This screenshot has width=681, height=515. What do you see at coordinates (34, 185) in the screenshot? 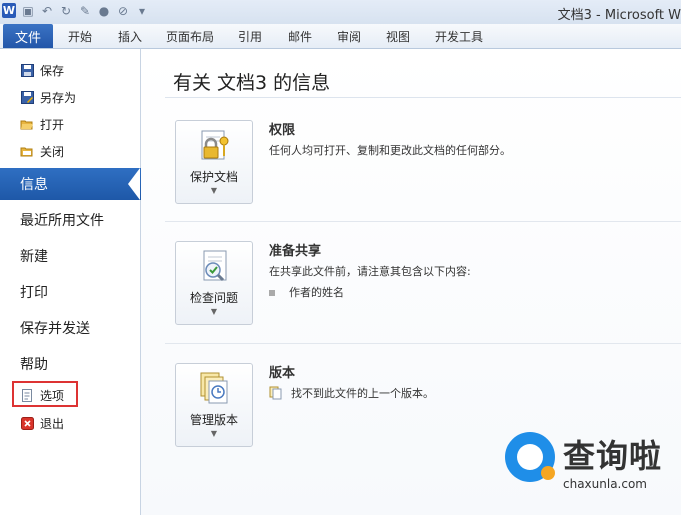
I see `sidebar-item-label: 信息` at bounding box center [34, 185].